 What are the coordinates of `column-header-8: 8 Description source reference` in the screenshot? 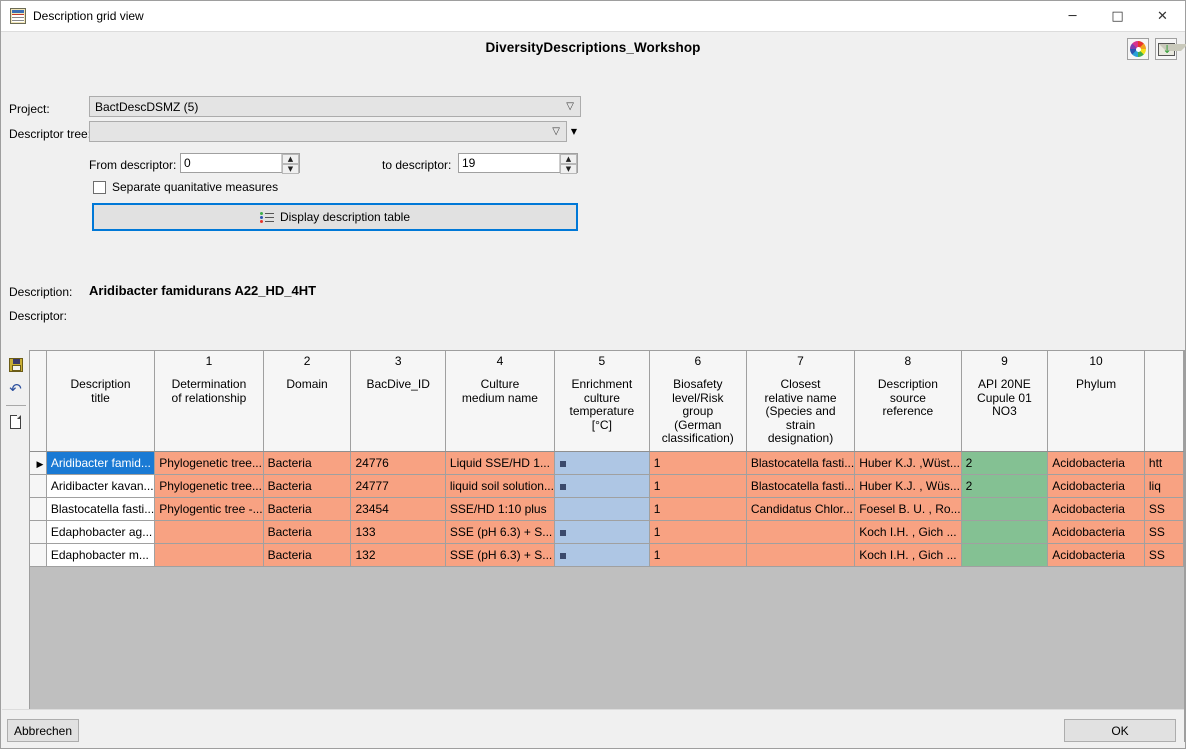 It's located at (908, 401).